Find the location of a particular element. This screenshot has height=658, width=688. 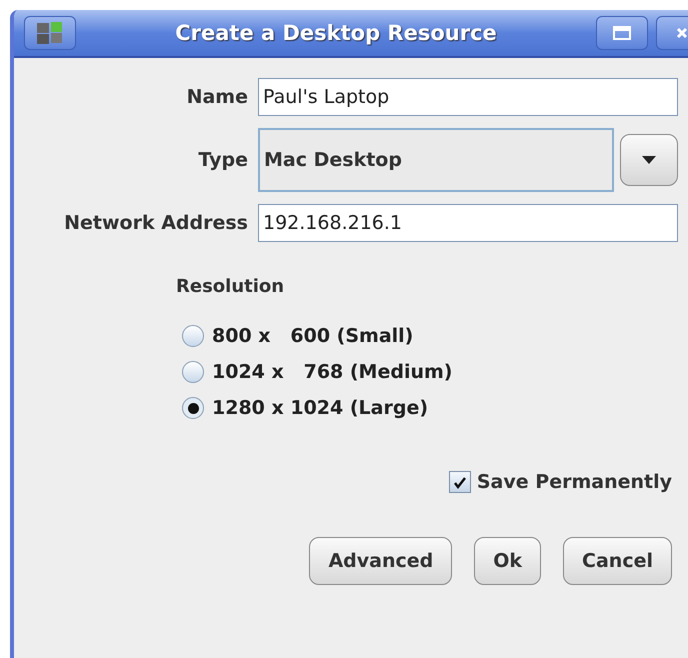

app-menu-button is located at coordinates (50, 33).